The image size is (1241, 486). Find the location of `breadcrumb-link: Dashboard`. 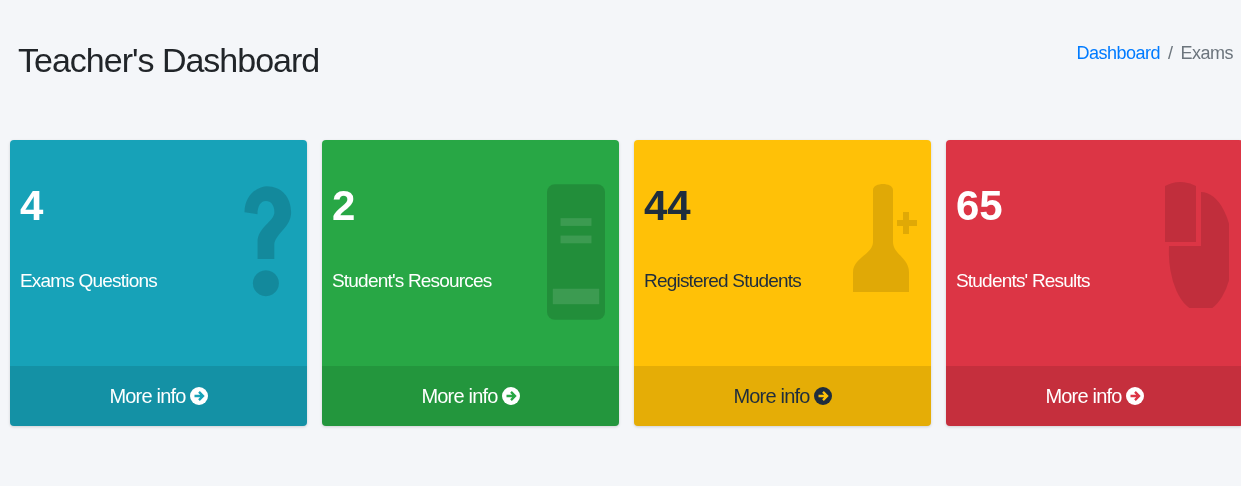

breadcrumb-link: Dashboard is located at coordinates (1118, 53).